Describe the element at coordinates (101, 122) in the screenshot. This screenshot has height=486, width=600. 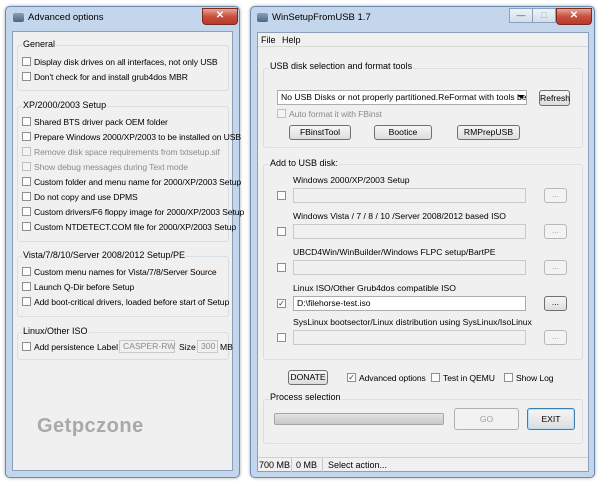
I see `checkbox-label: Shared BTS driver pack OEM folder` at that location.